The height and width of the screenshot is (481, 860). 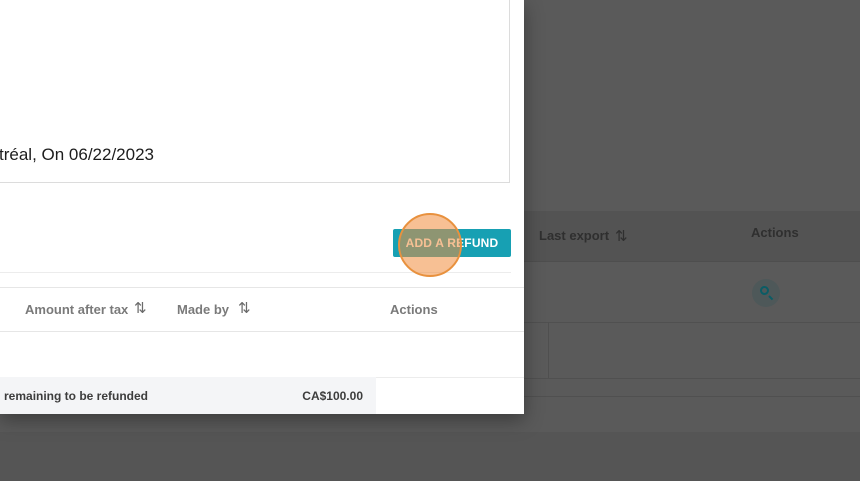 I want to click on column-header-amount-after-tax: Amount after tax, so click(x=76, y=309).